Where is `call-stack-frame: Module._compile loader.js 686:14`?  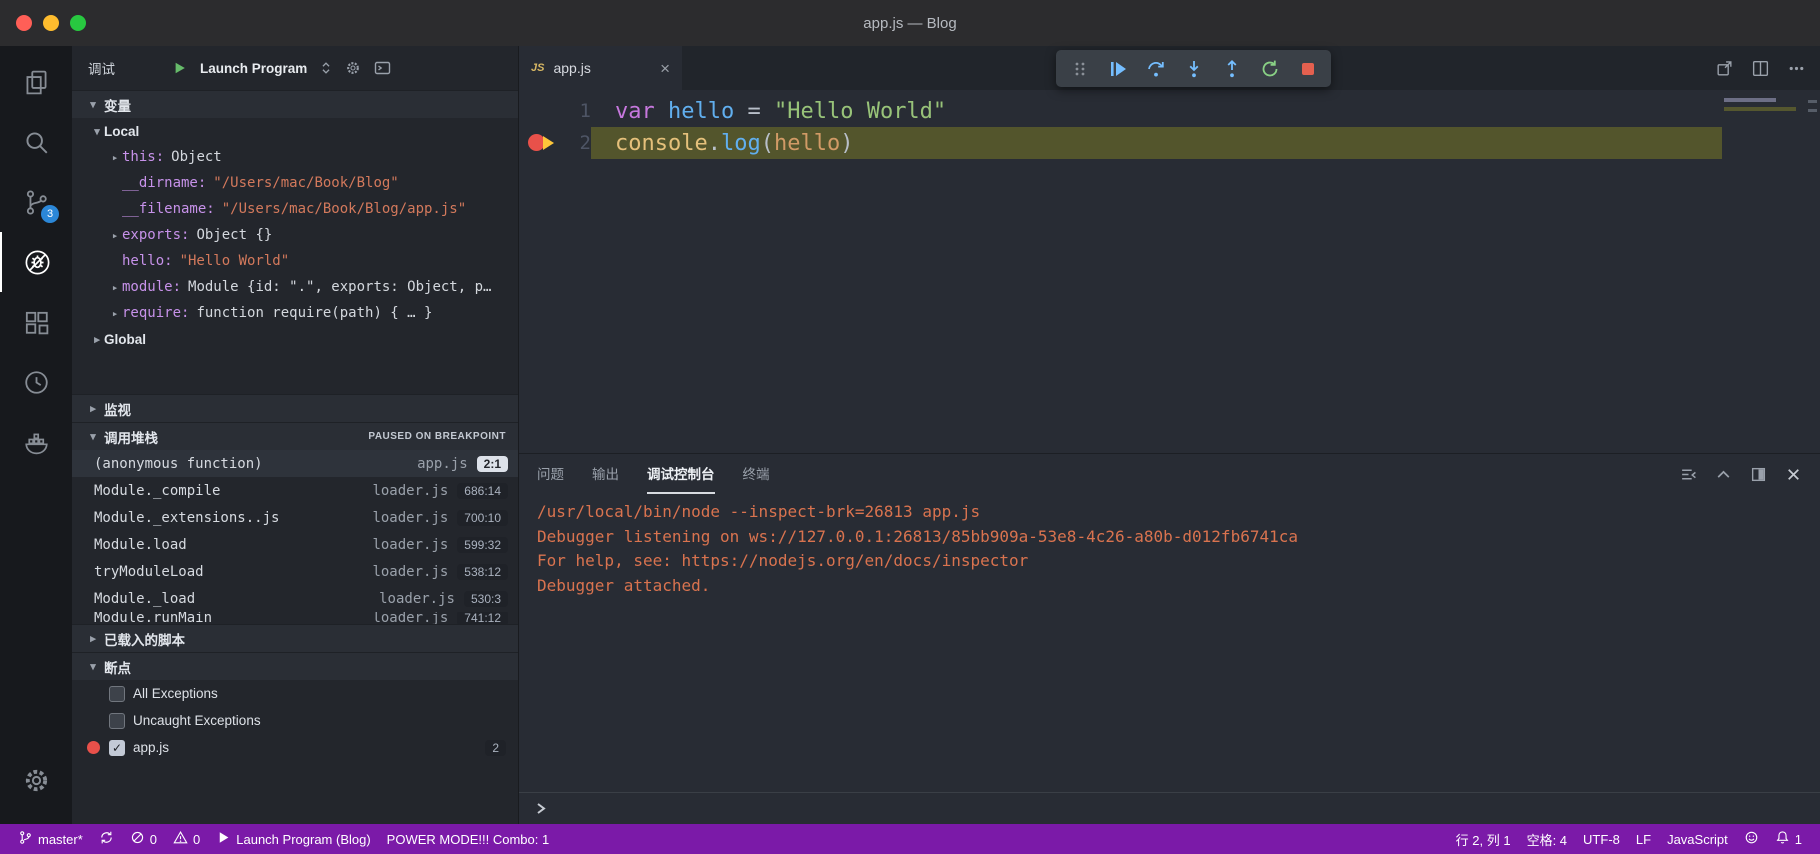
call-stack-frame: Module._compile loader.js 686:14 is located at coordinates (295, 490).